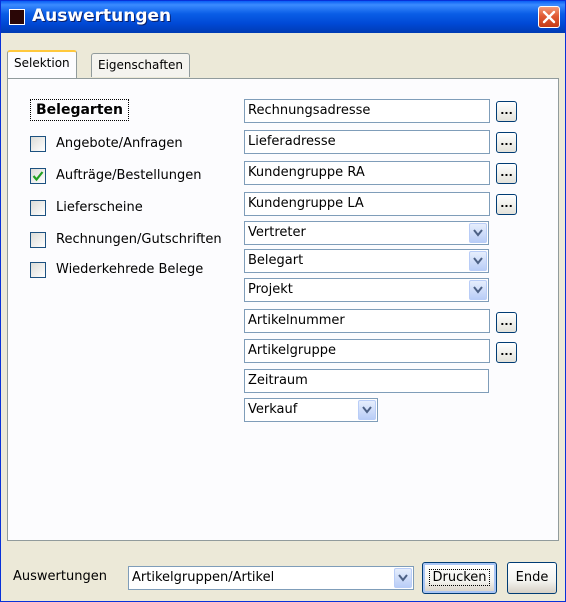 The width and height of the screenshot is (566, 602). What do you see at coordinates (99, 207) in the screenshot?
I see `checkbox-label: Lieferscheine` at bounding box center [99, 207].